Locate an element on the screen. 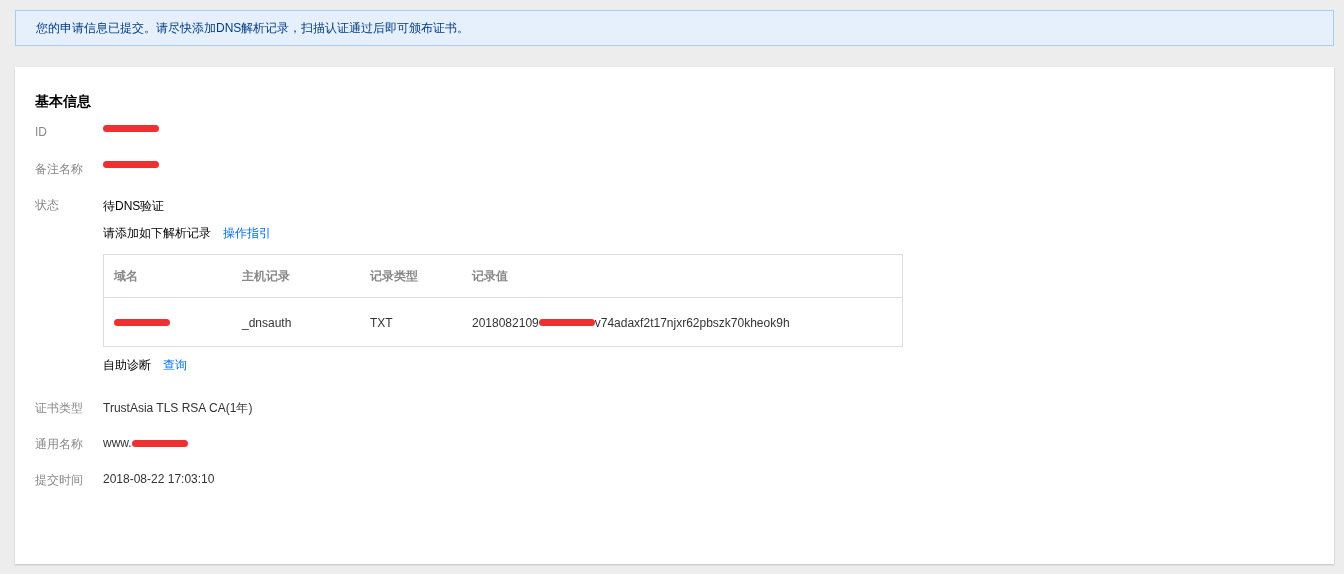 The height and width of the screenshot is (574, 1344). status-text: 待DNS验证 is located at coordinates (134, 206).